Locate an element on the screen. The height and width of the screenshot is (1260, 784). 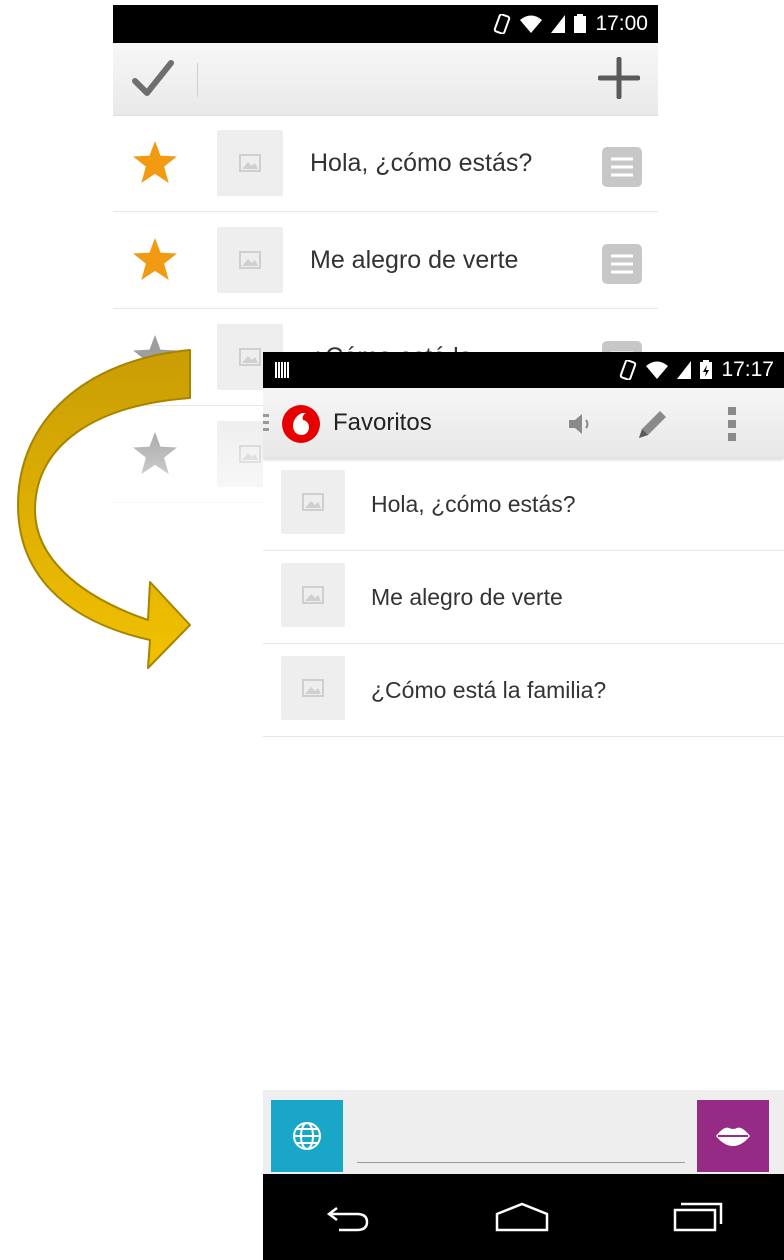
status-time: 17:17 is located at coordinates (747, 369).